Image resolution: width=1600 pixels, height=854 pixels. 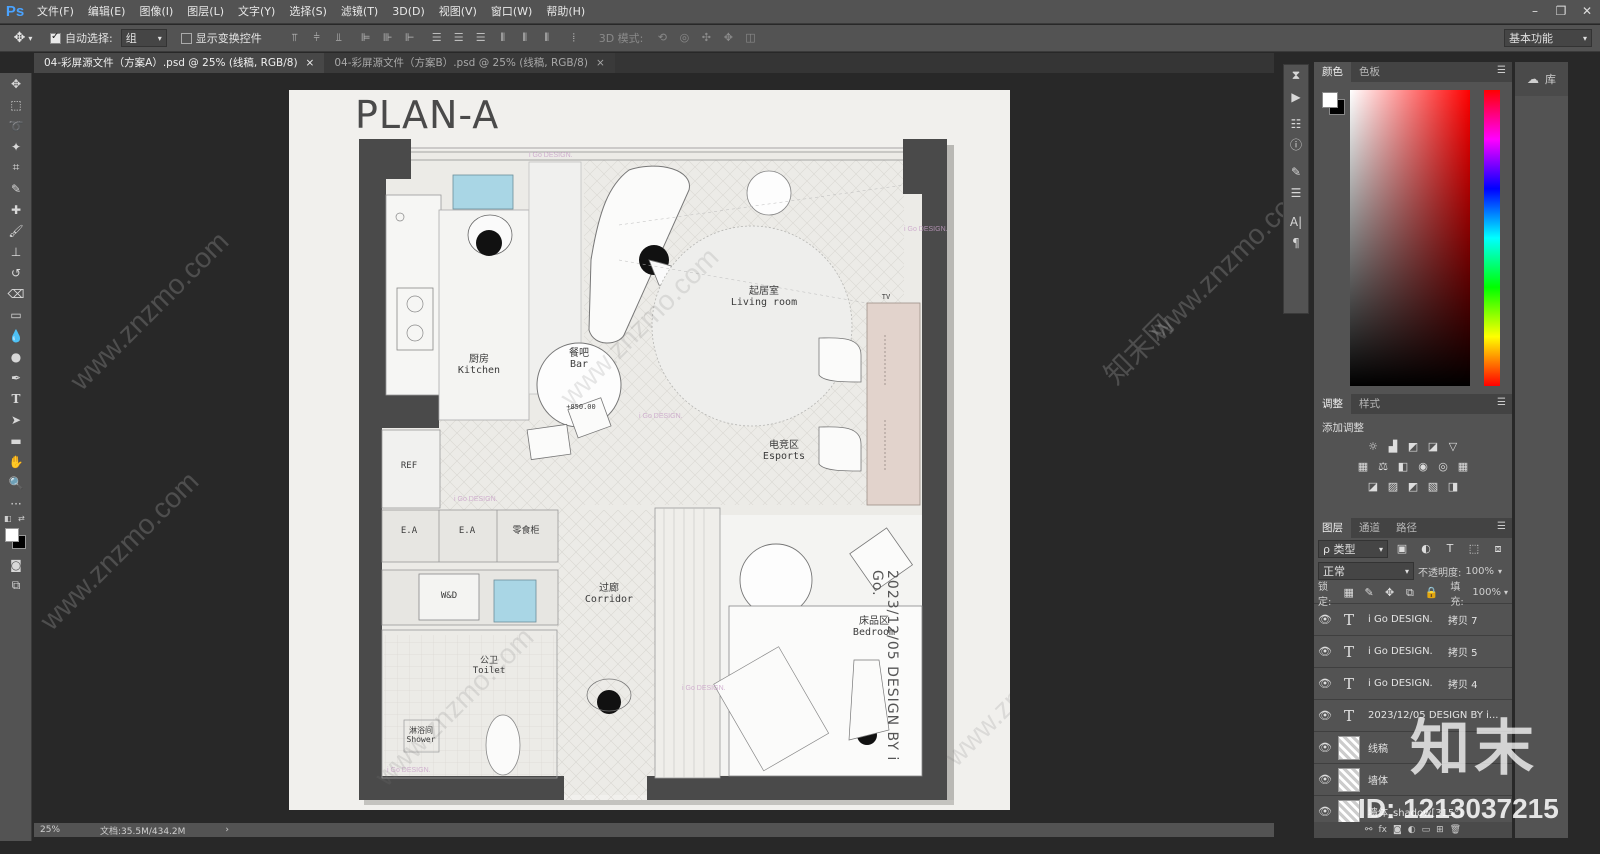 I want to click on libraries-button: ☁ 库, so click(x=1541, y=79).